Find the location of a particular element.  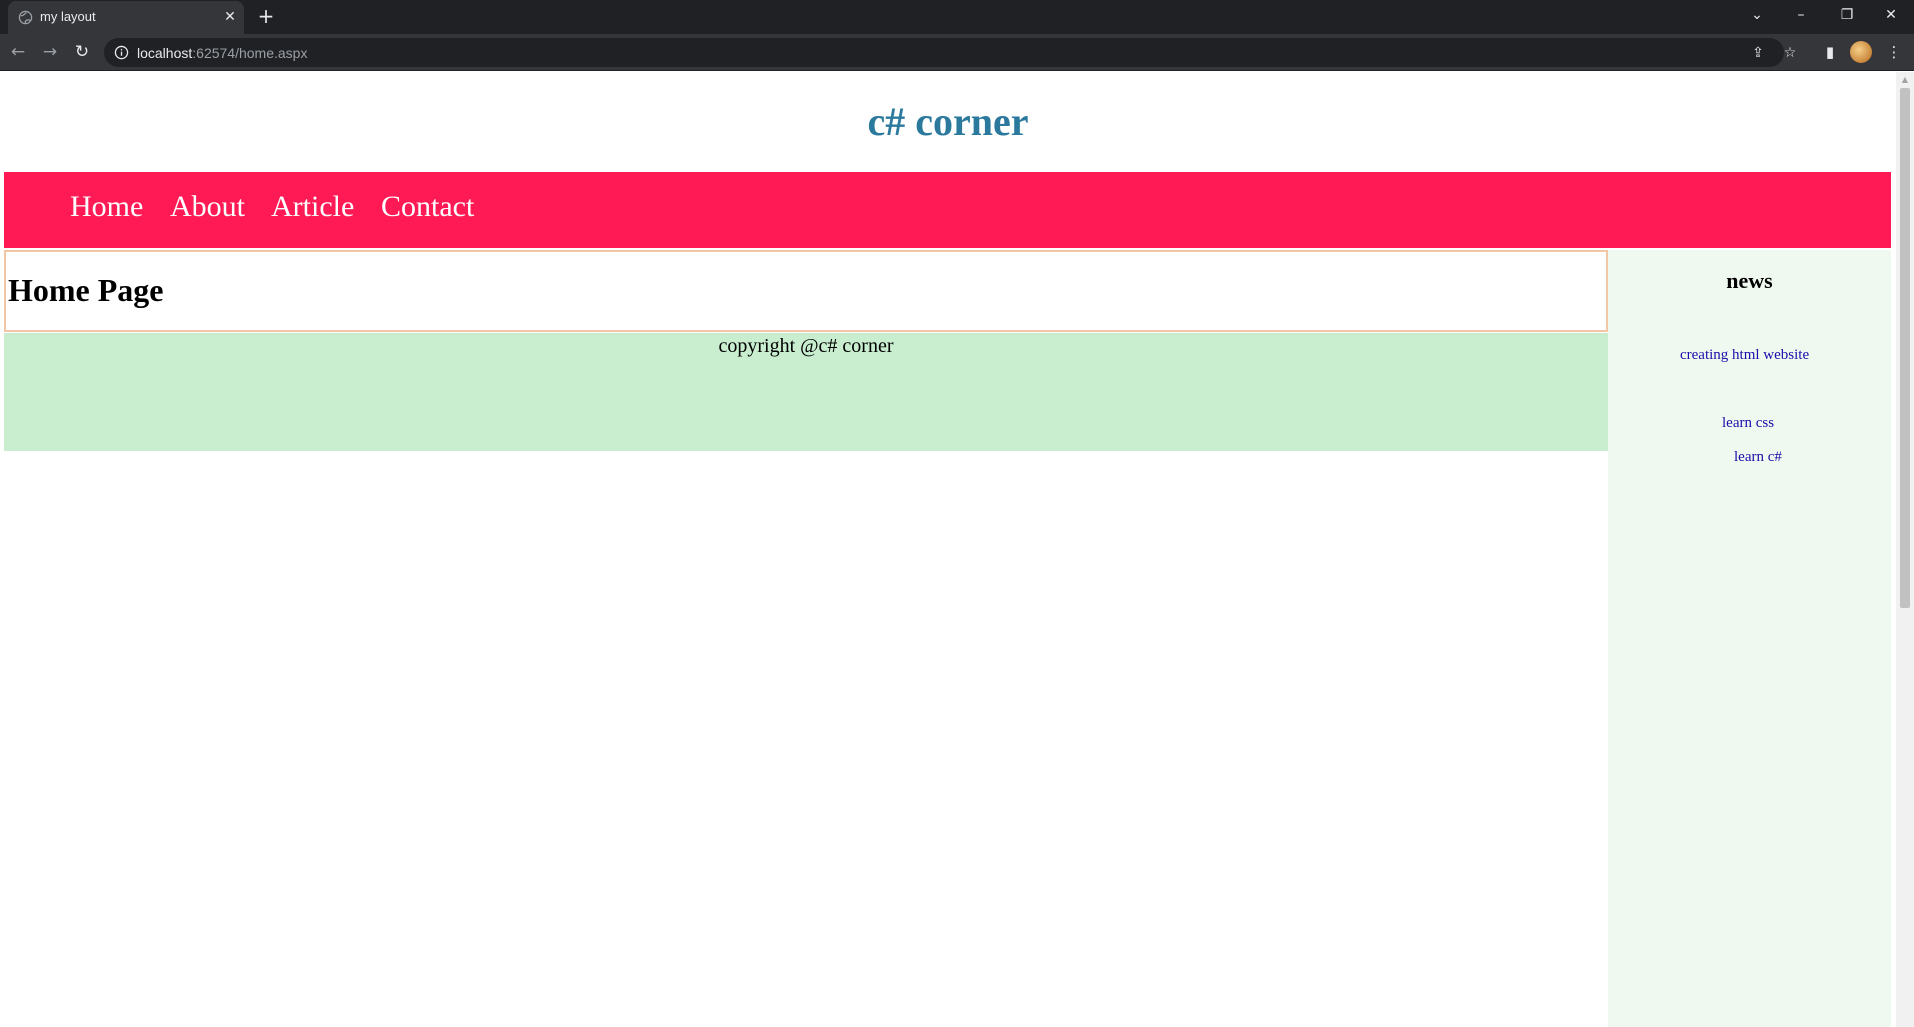

news-title: news is located at coordinates (1749, 280).